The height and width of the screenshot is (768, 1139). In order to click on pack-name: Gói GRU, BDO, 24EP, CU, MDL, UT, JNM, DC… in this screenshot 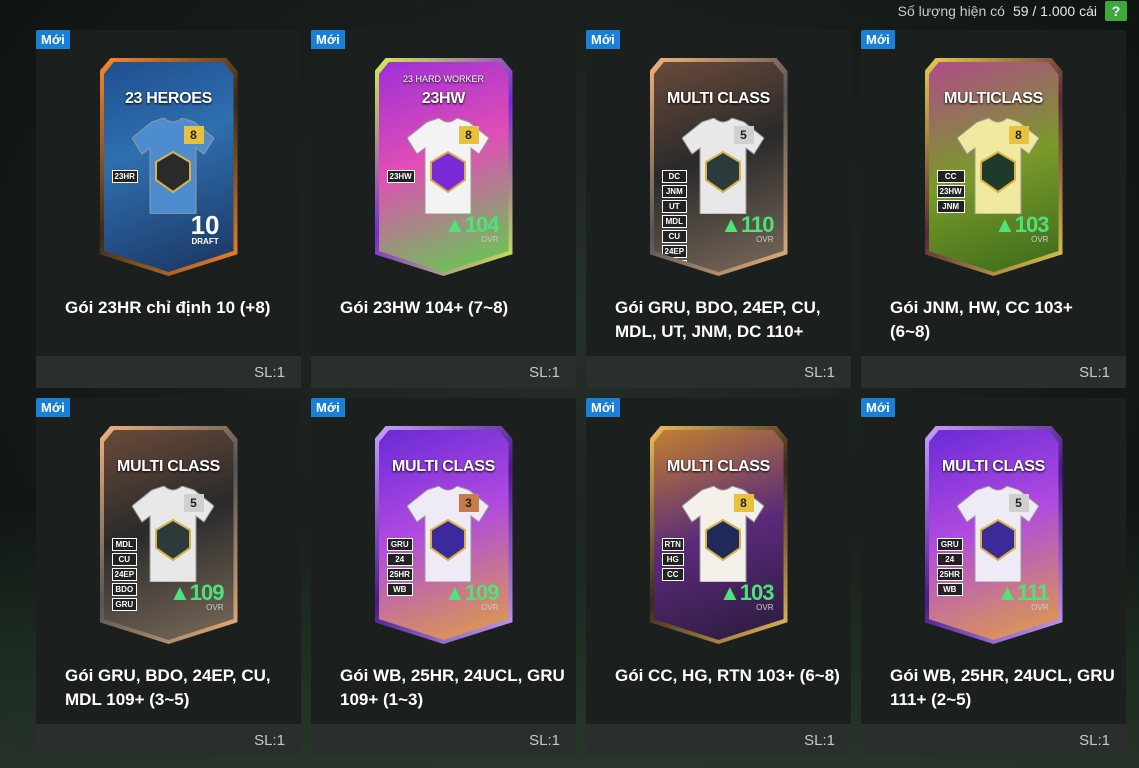, I will do `click(718, 319)`.